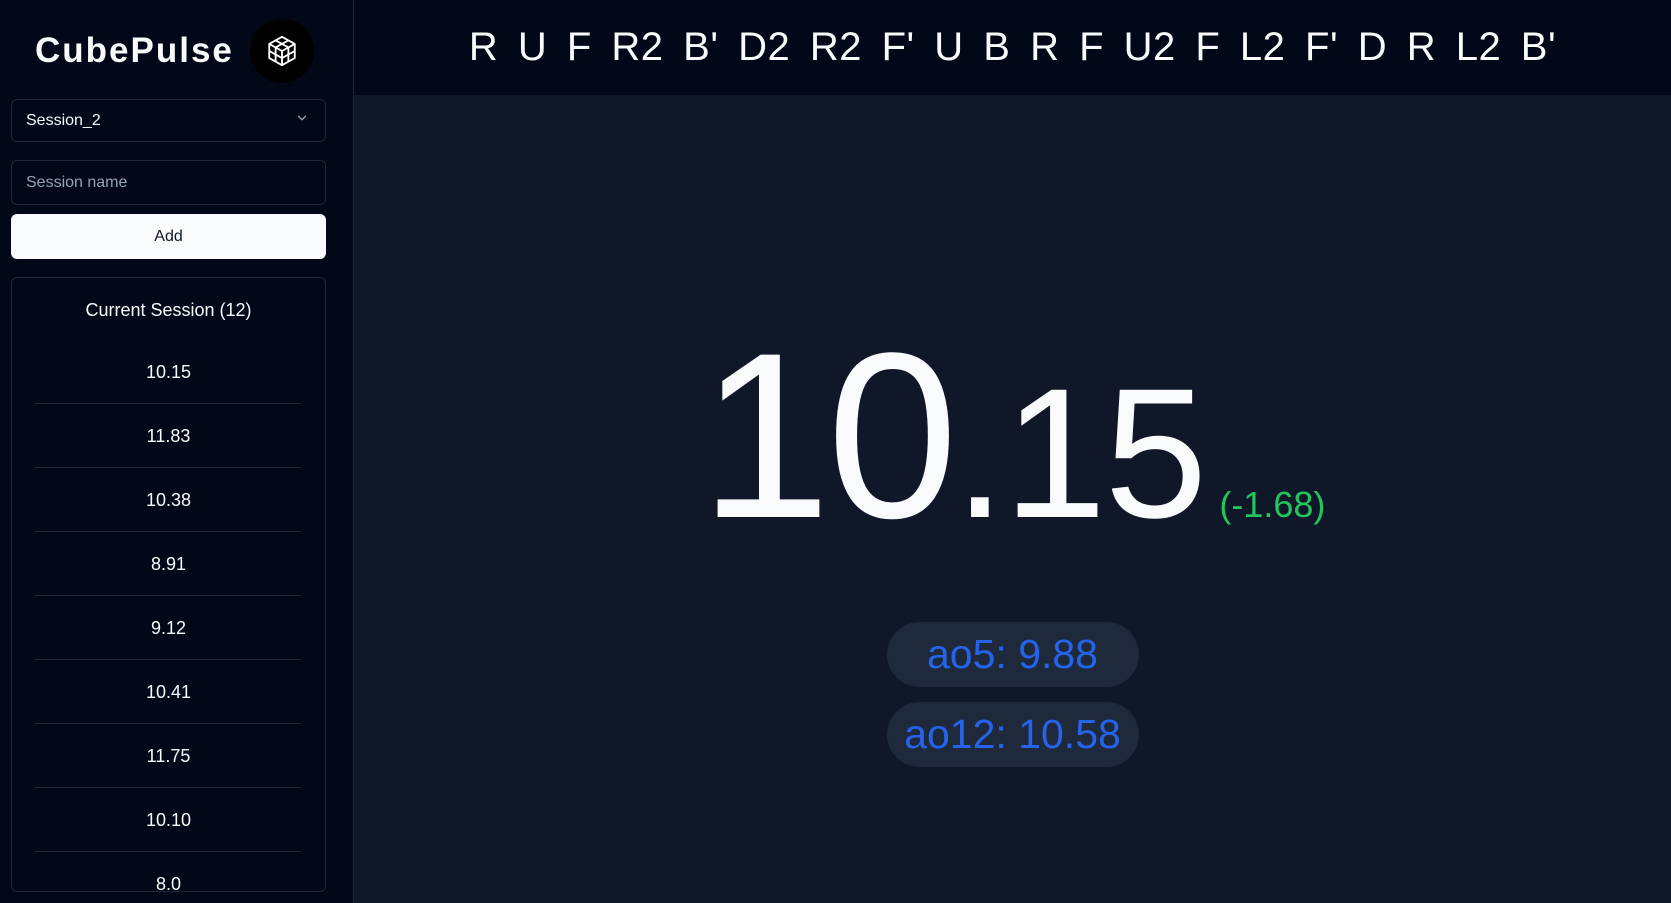  What do you see at coordinates (168, 500) in the screenshot?
I see `time-item: 10.38` at bounding box center [168, 500].